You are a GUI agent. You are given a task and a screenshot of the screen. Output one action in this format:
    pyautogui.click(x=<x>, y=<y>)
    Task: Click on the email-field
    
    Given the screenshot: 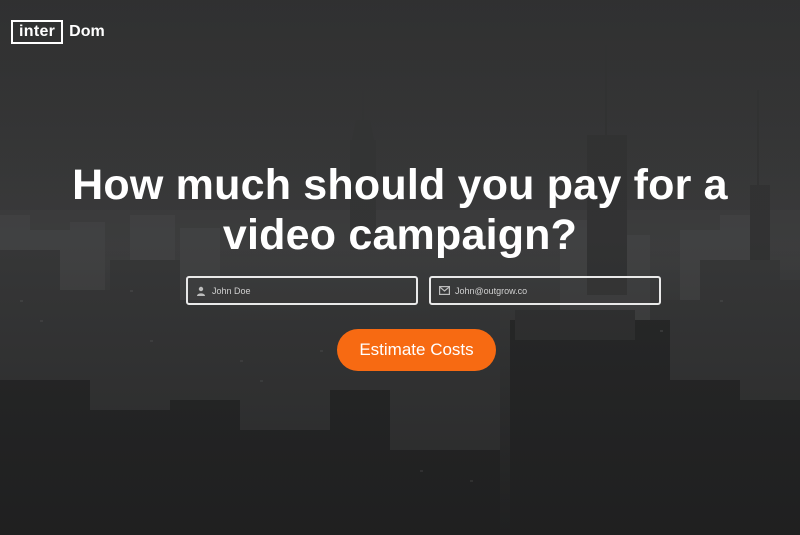 What is the action you would take?
    pyautogui.click(x=545, y=290)
    